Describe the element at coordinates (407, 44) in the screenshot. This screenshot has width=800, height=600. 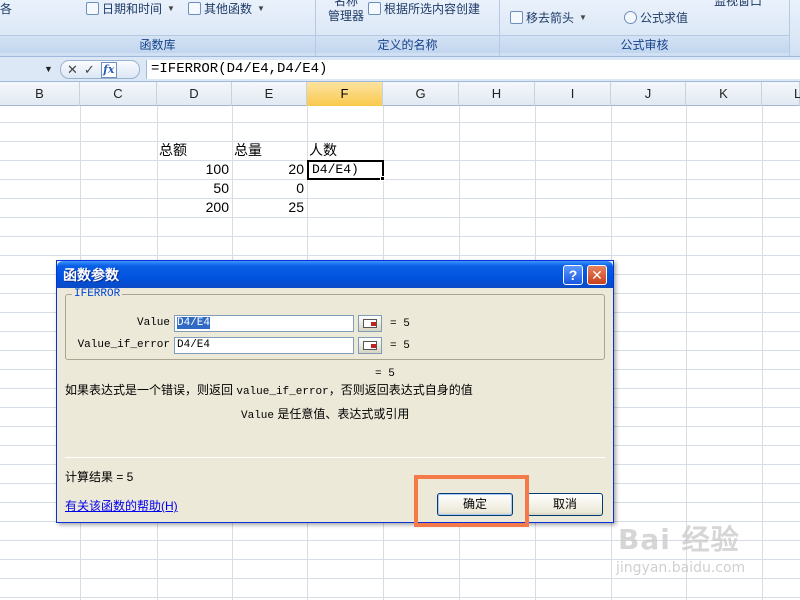
I see `group-label-defined-names: 定义的名称` at that location.